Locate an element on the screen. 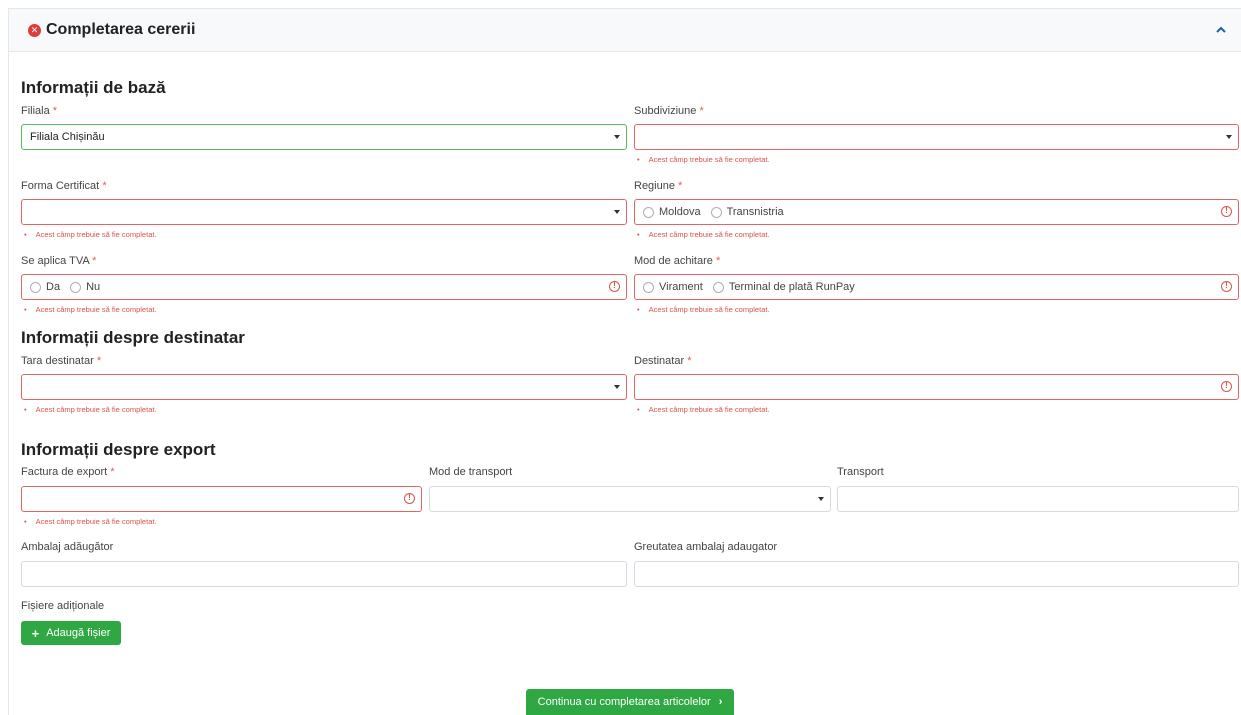 Image resolution: width=1241 pixels, height=715 pixels. mod-achitare-label: Mod de achitare * is located at coordinates (677, 261).